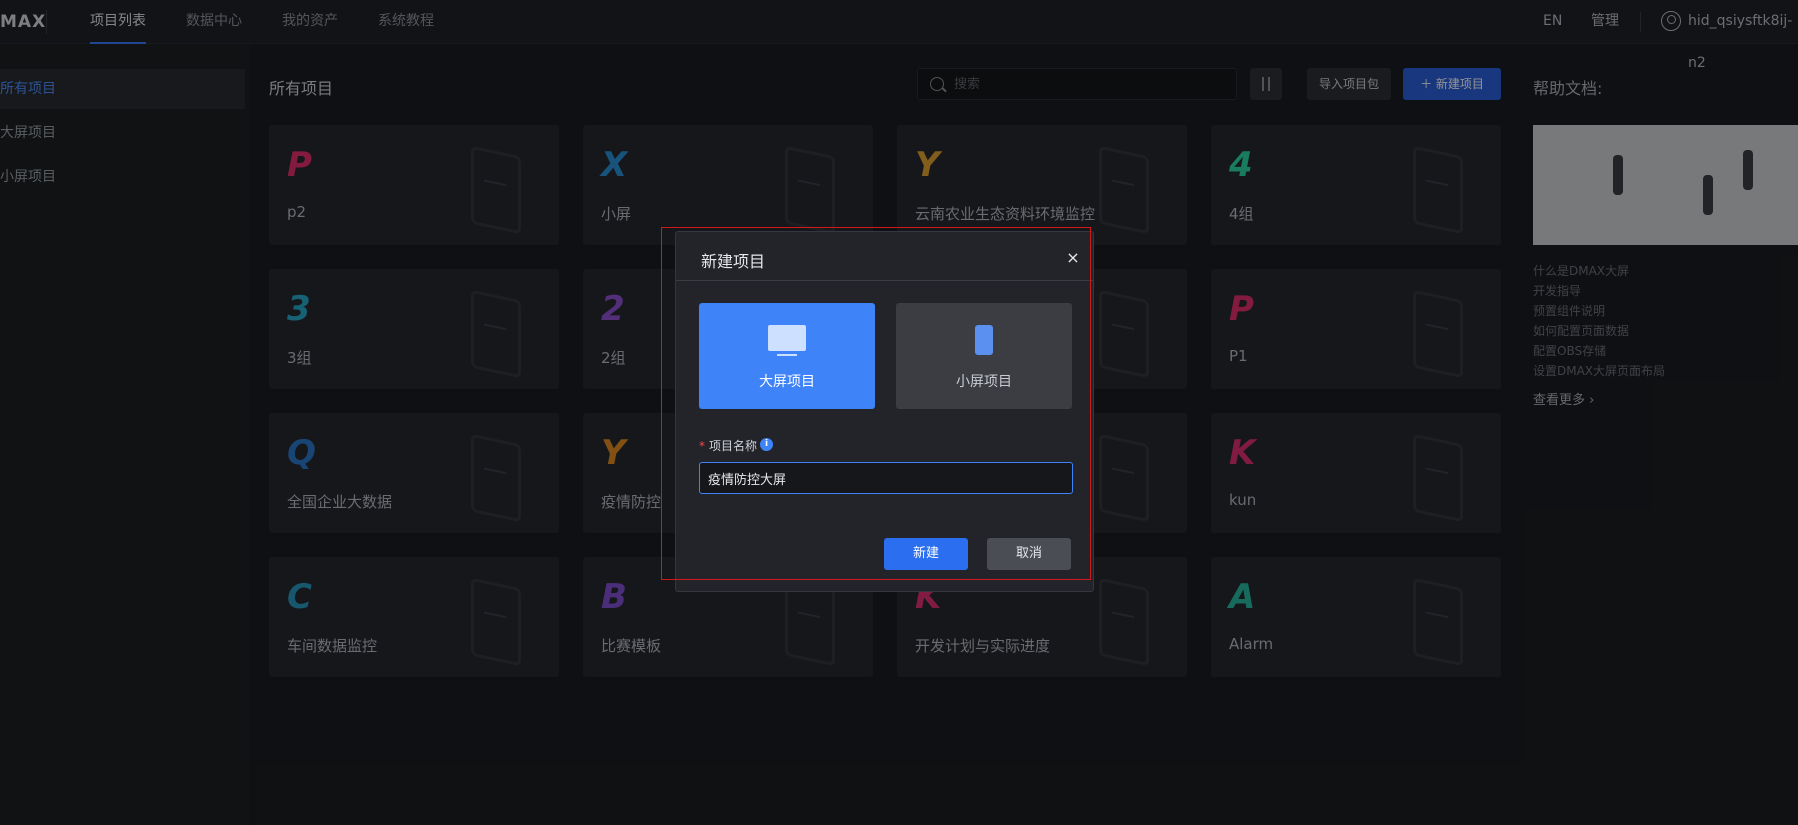 This screenshot has width=1798, height=825. Describe the element at coordinates (984, 382) in the screenshot. I see `type-label-small-screen: 小屏项目` at that location.